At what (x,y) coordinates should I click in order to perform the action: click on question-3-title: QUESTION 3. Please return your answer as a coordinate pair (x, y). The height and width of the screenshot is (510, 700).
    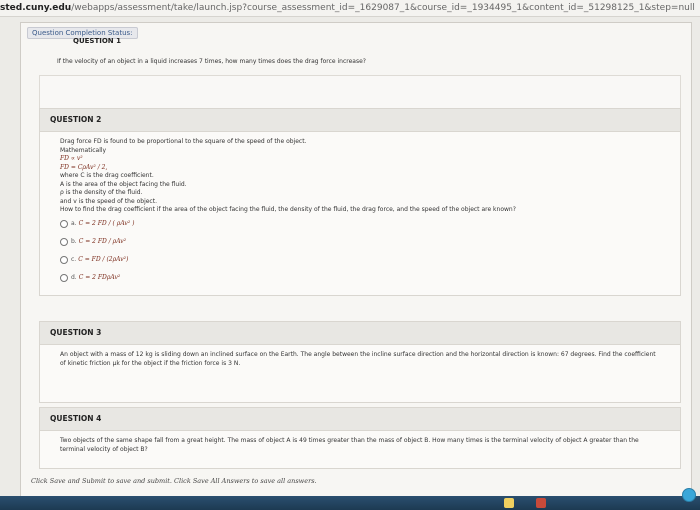
    Looking at the image, I should click on (360, 333).